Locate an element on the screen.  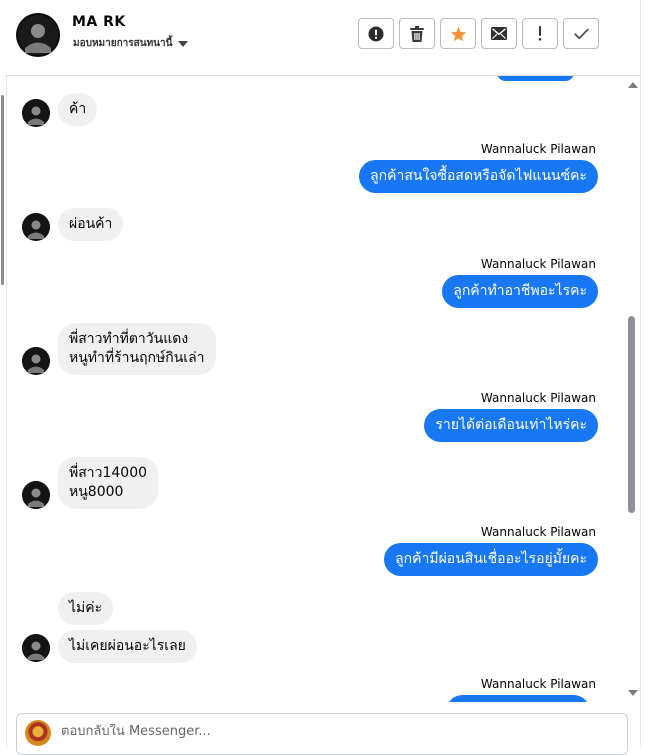
mark-unread-button is located at coordinates (499, 33).